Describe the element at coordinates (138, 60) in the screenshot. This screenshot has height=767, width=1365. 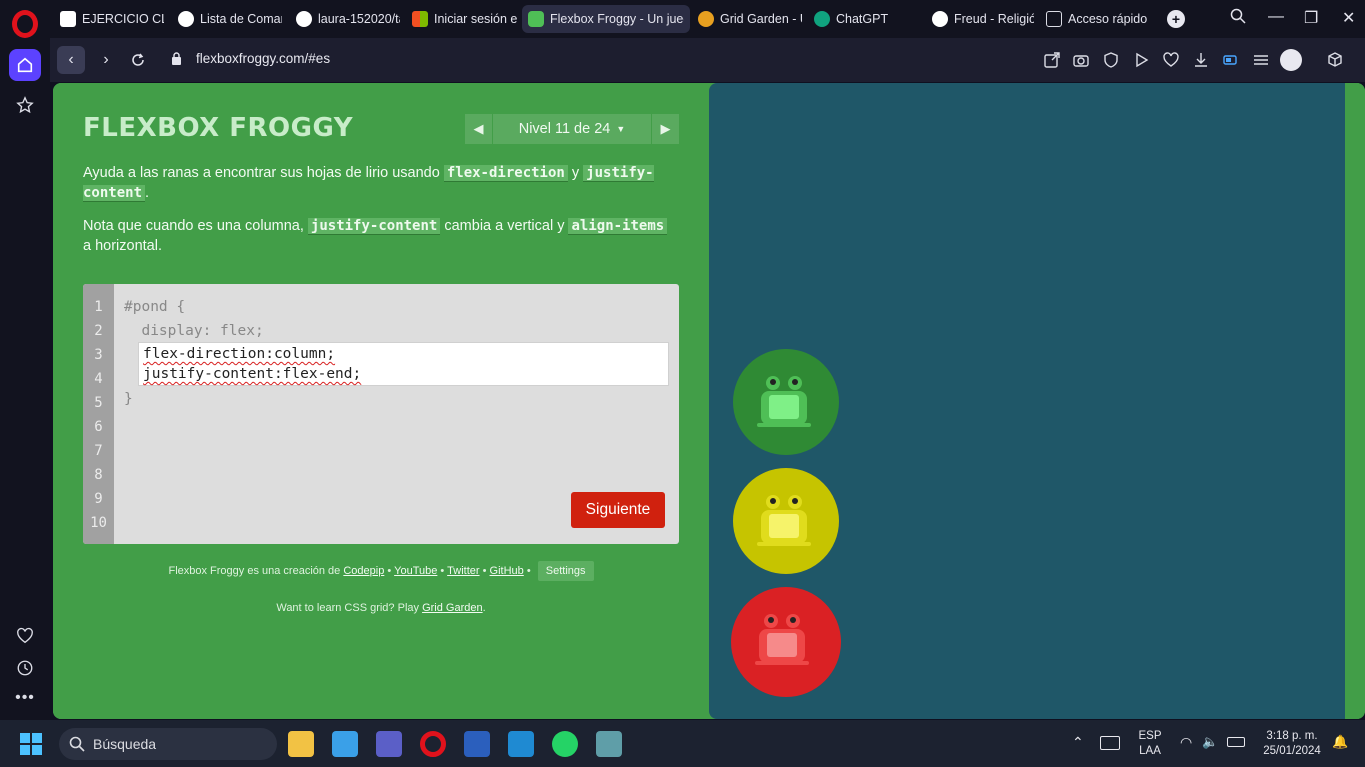
I see `reload-button` at that location.